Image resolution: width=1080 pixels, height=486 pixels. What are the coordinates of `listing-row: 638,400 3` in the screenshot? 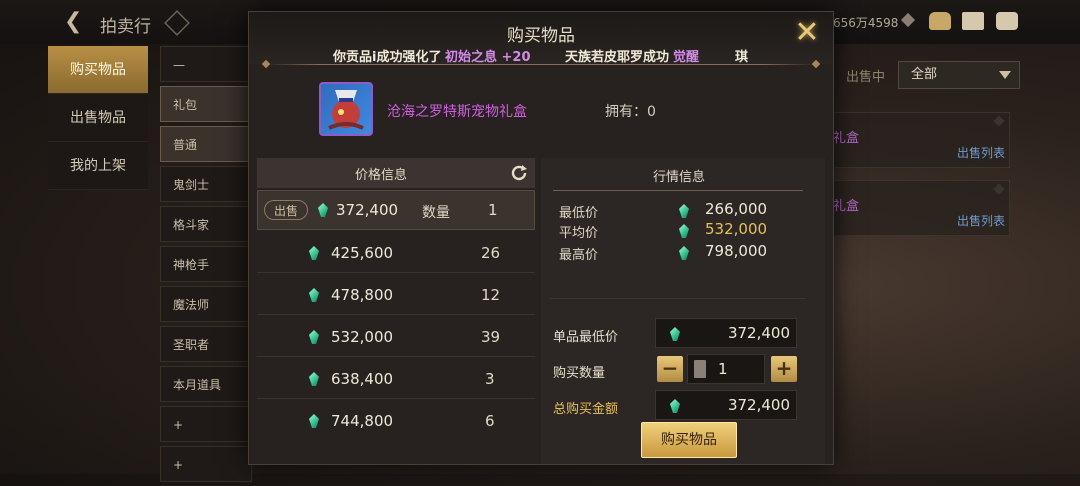 It's located at (396, 378).